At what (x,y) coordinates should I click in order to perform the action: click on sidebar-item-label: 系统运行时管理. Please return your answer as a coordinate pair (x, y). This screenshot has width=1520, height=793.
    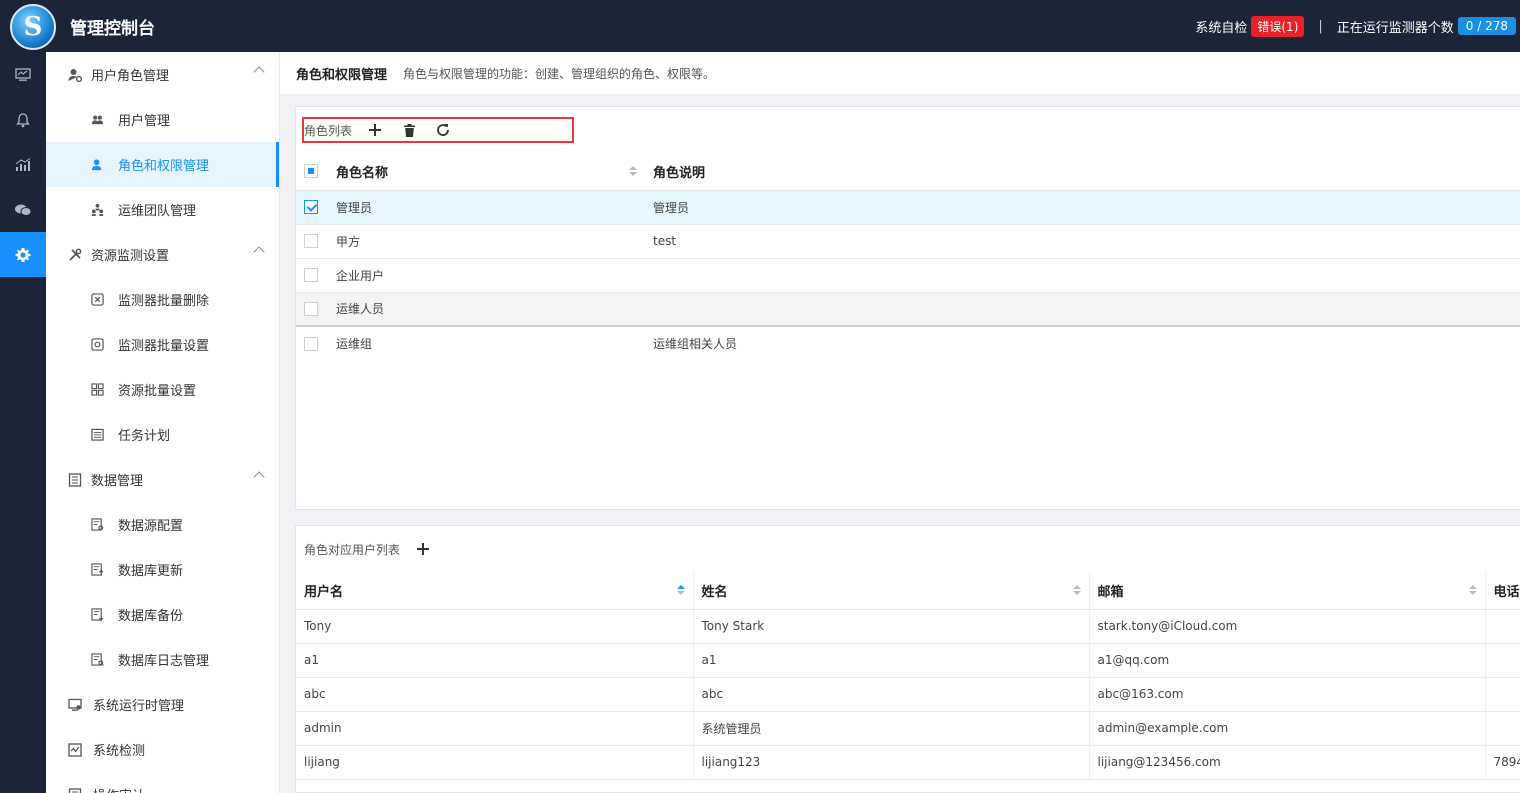
    Looking at the image, I should click on (139, 706).